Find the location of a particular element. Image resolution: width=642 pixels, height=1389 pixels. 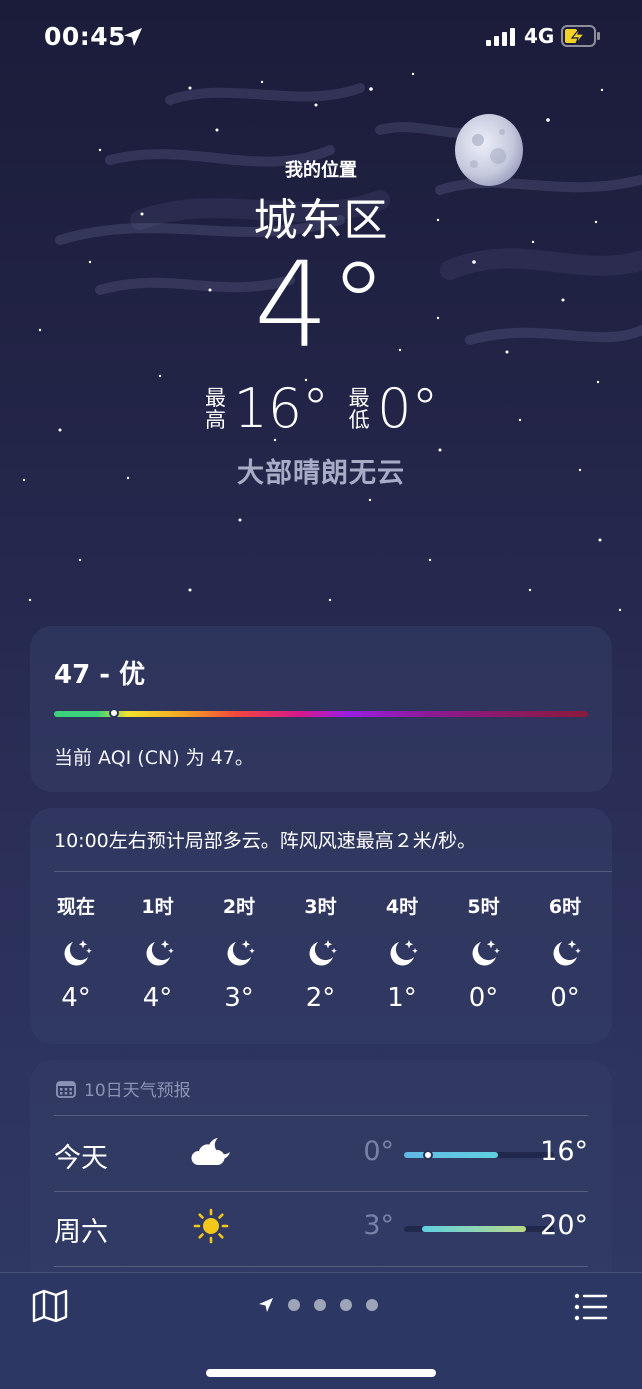

day-row: 今天 0° 16° is located at coordinates (321, 1154).